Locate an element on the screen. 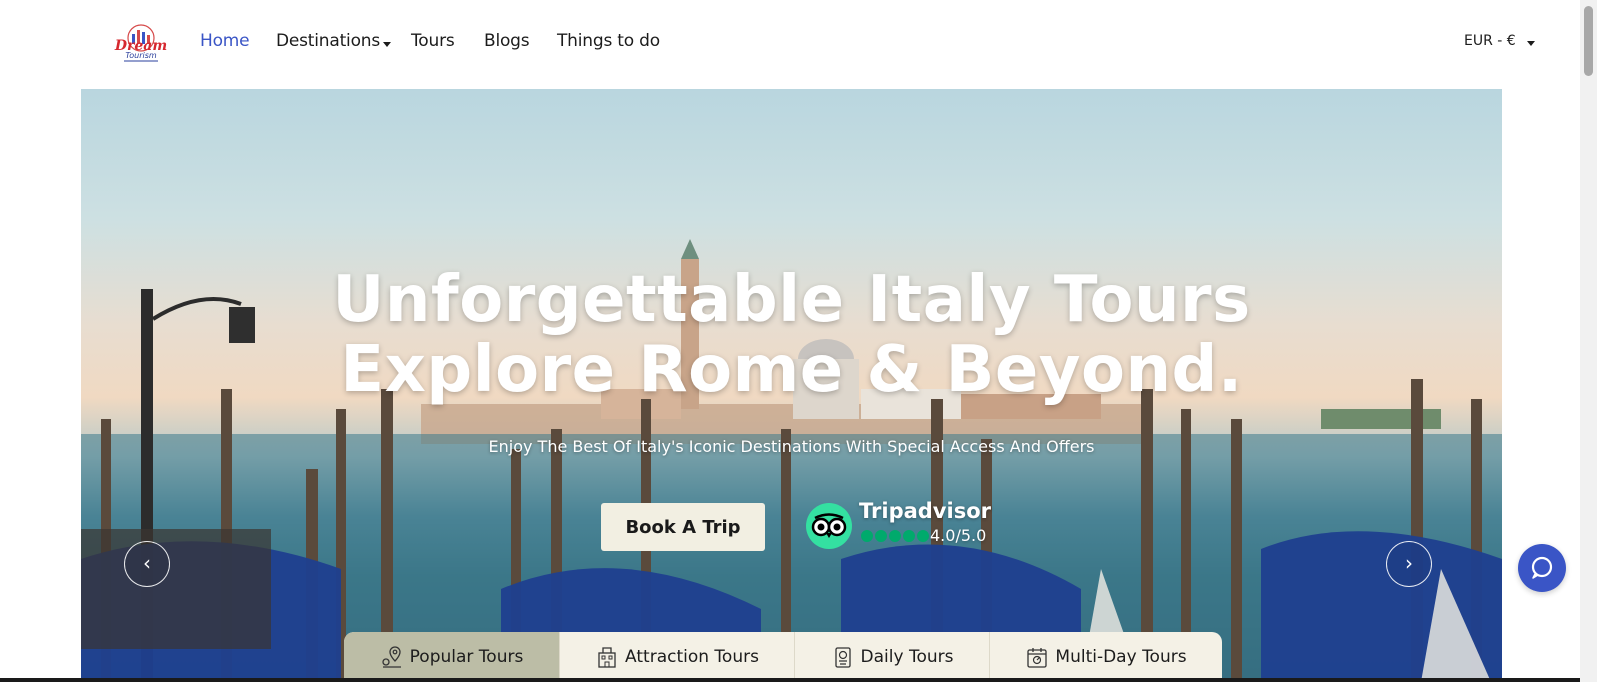 The width and height of the screenshot is (1597, 682). map-pin-icon is located at coordinates (391, 657).